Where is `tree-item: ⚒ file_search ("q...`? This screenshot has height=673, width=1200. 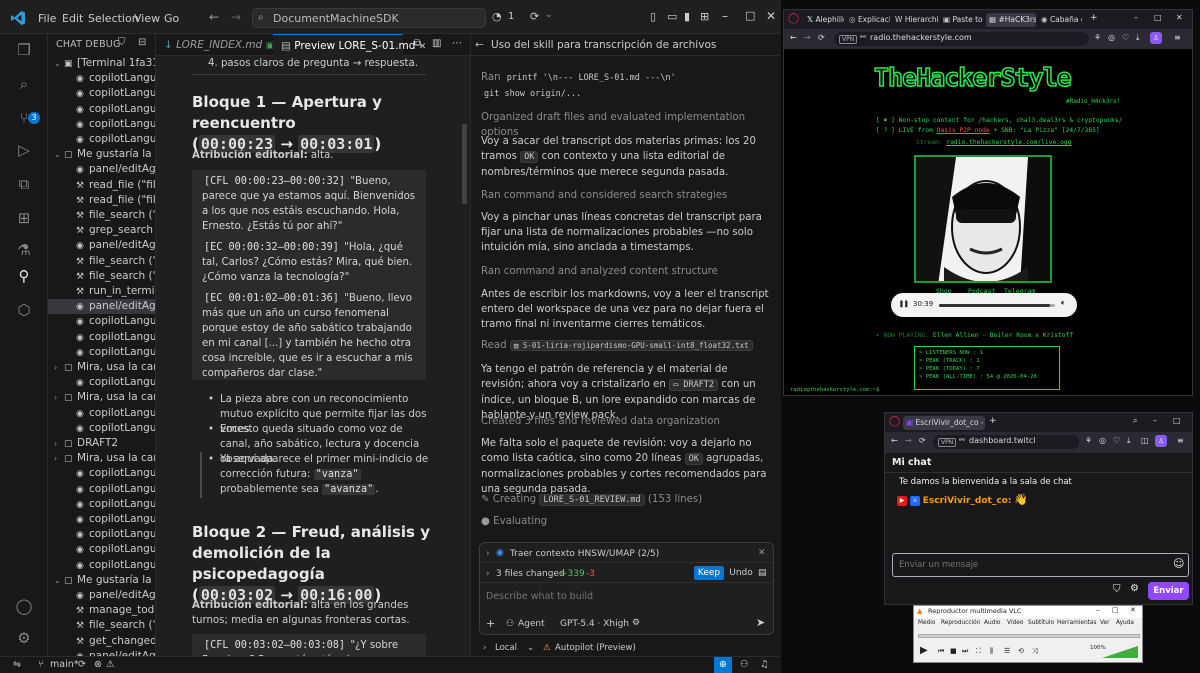
tree-item: ⚒ file_search ("q... is located at coordinates (101, 215).